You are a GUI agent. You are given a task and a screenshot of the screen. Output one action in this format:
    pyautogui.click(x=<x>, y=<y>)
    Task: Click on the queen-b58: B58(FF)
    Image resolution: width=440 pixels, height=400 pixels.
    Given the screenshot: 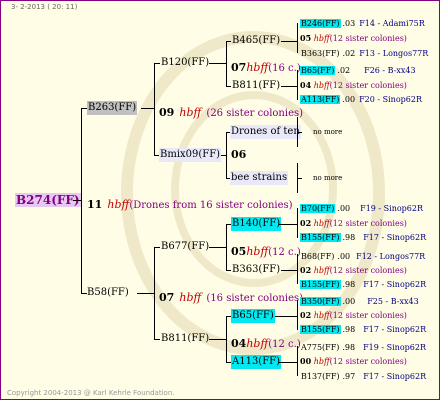 What is the action you would take?
    pyautogui.click(x=108, y=293)
    